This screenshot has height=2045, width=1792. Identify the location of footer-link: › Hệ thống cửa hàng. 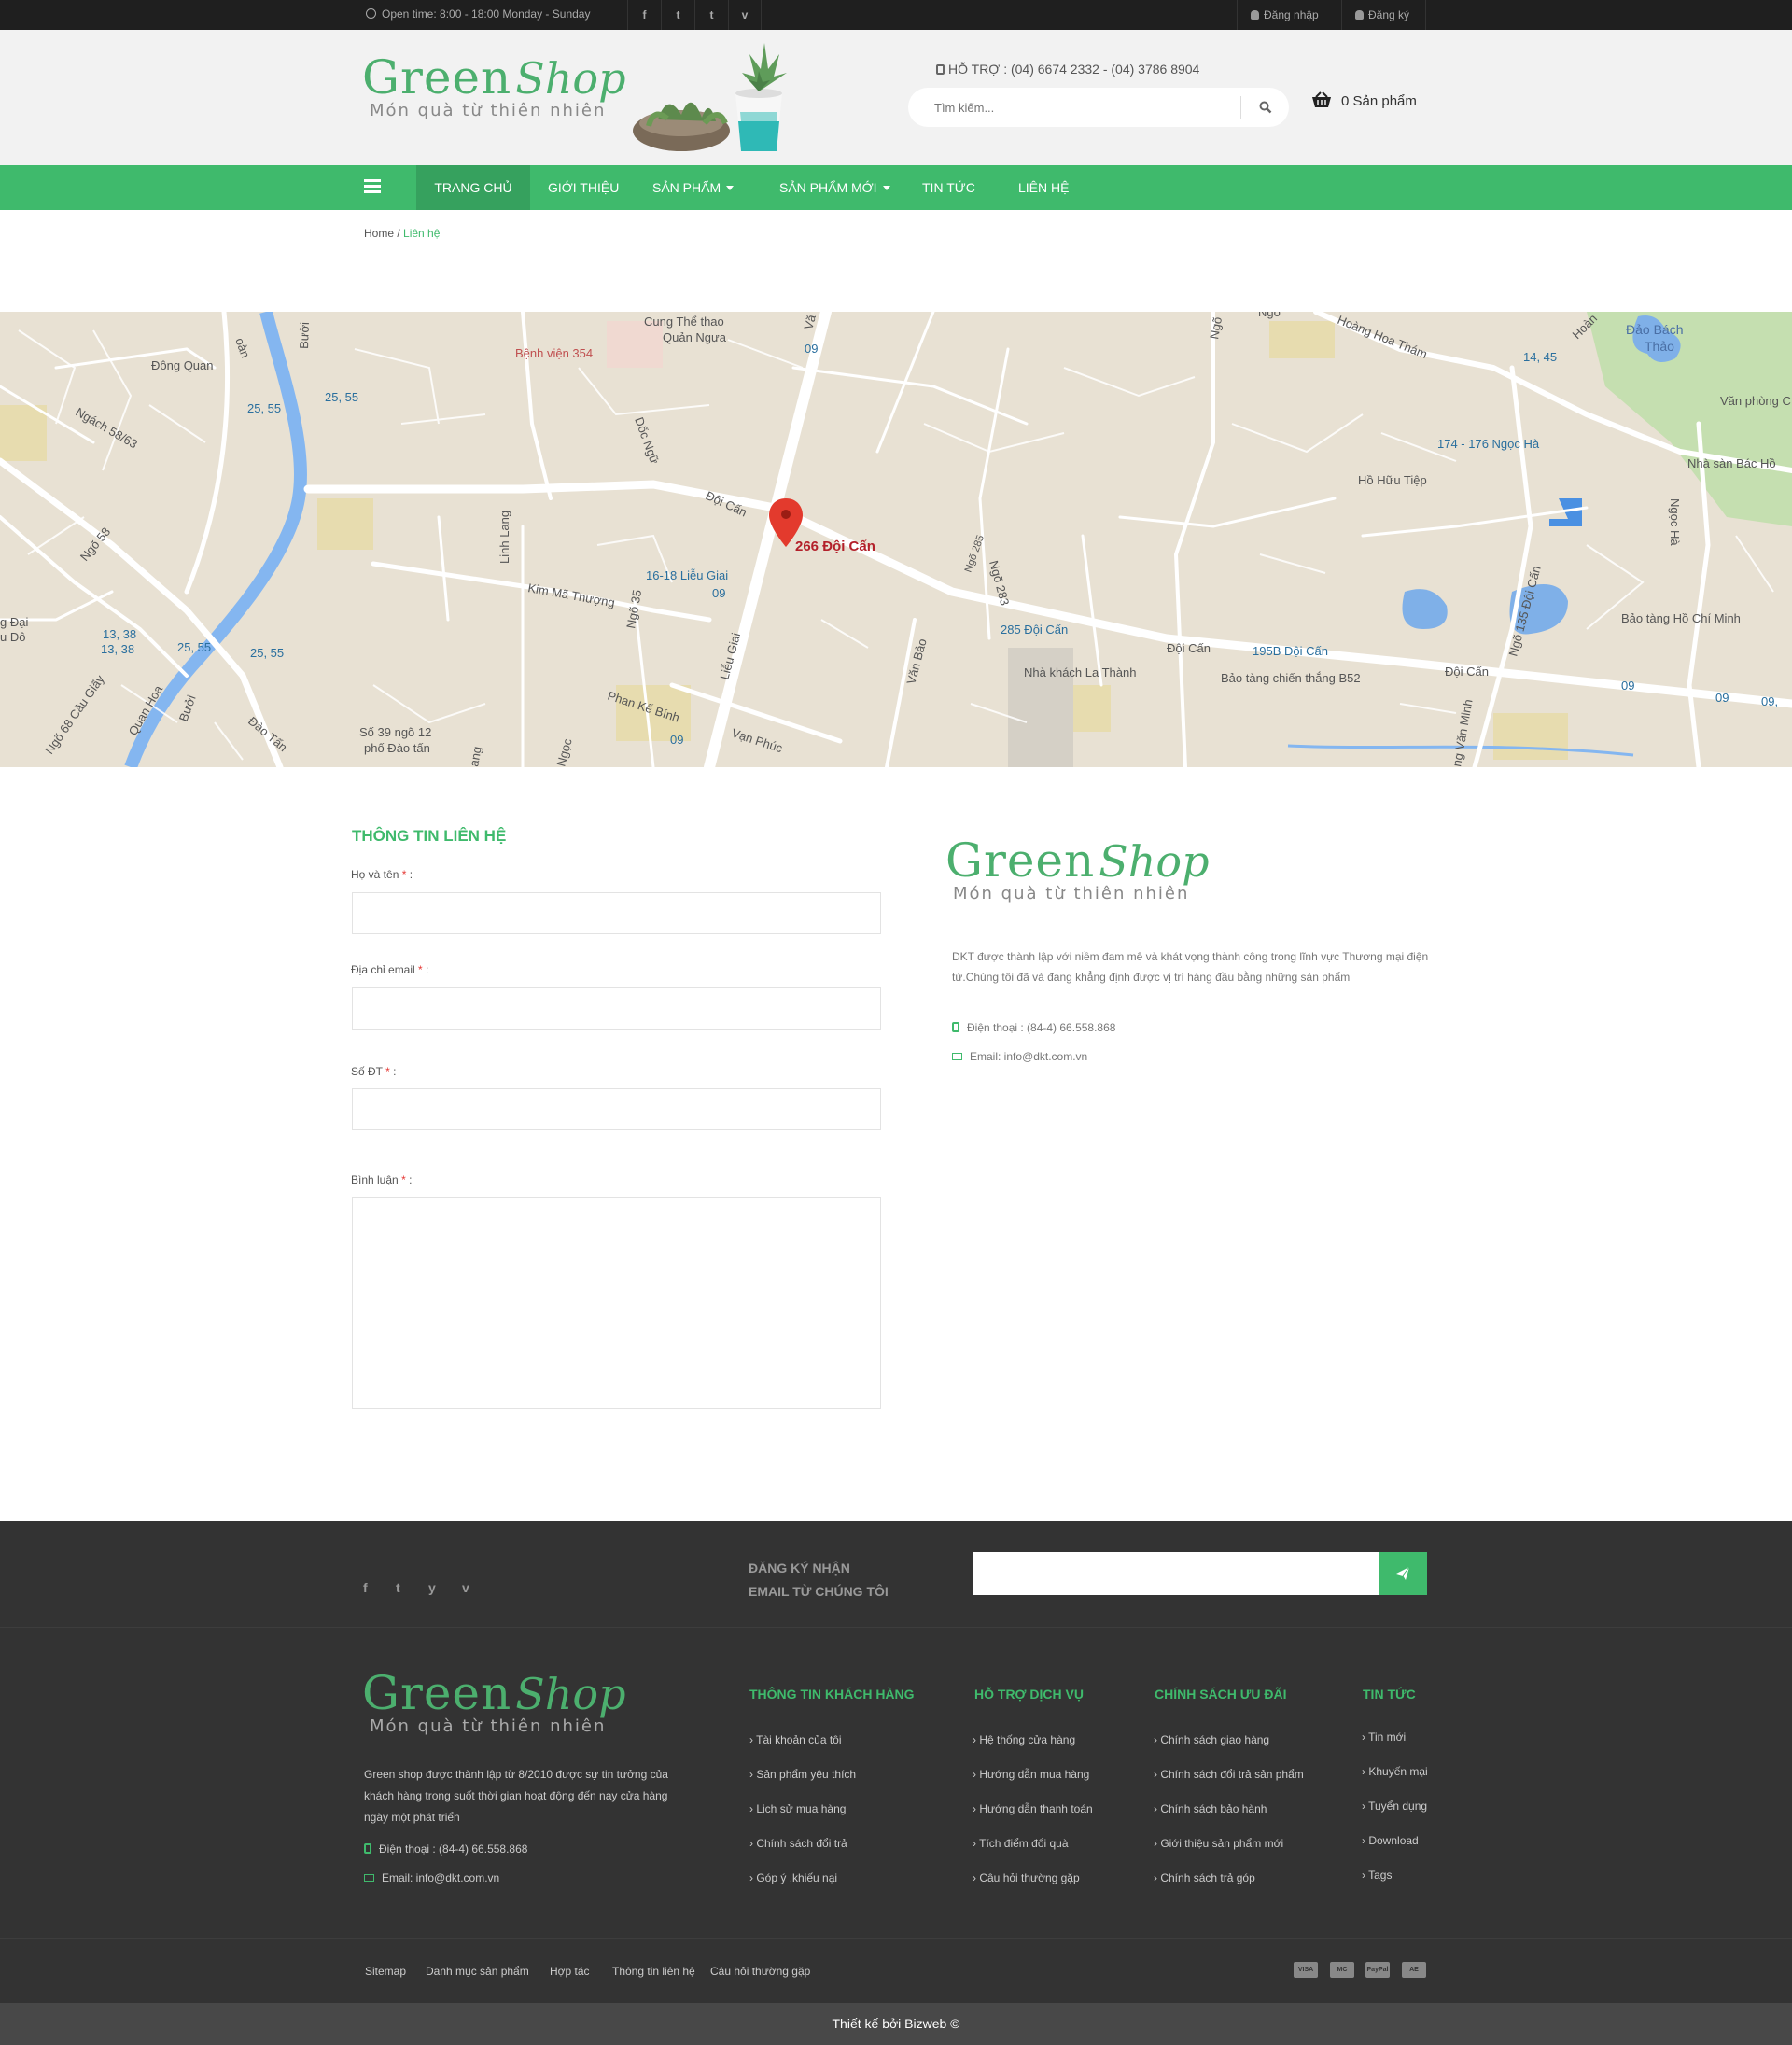
(1024, 1739).